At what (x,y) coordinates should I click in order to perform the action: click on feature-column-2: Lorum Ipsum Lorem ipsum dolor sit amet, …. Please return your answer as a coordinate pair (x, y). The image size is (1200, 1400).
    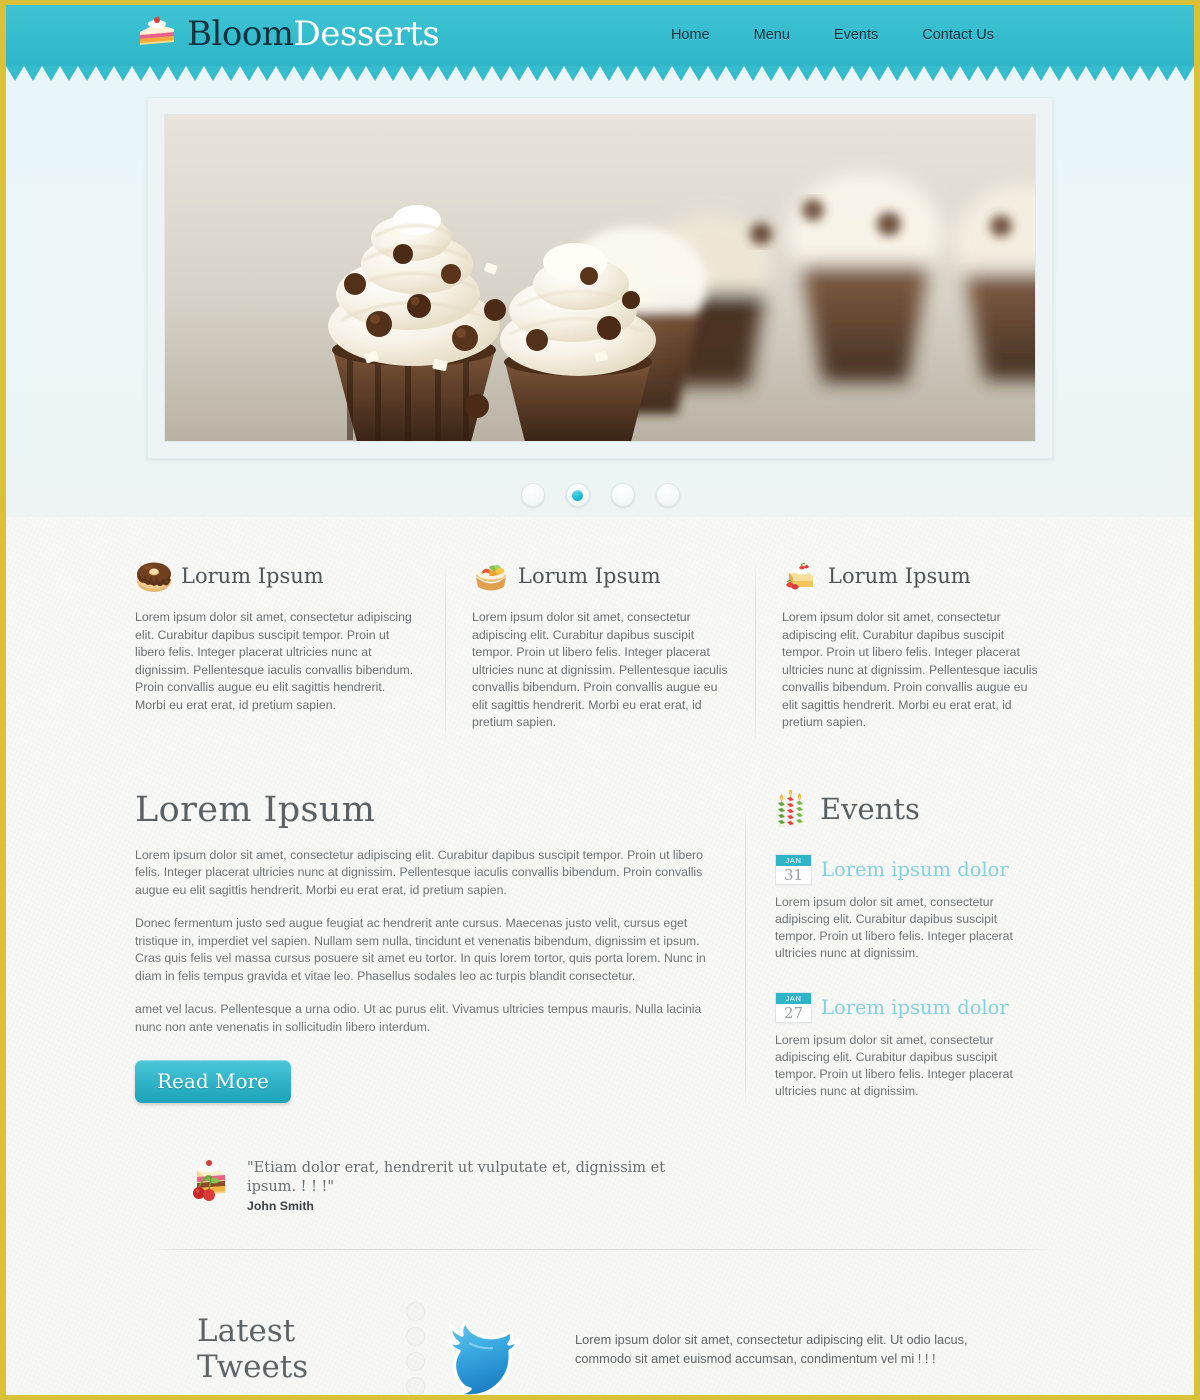
    Looking at the image, I should click on (600, 658).